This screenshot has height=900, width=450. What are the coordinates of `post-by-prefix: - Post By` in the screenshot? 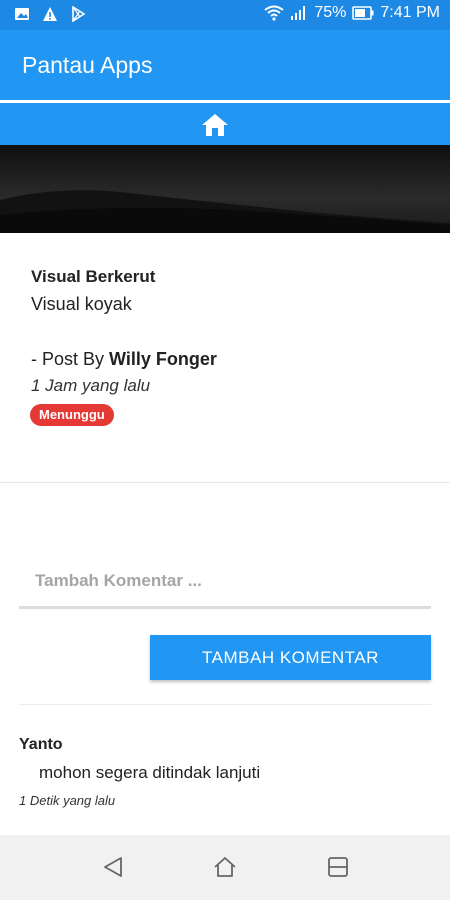 It's located at (70, 359).